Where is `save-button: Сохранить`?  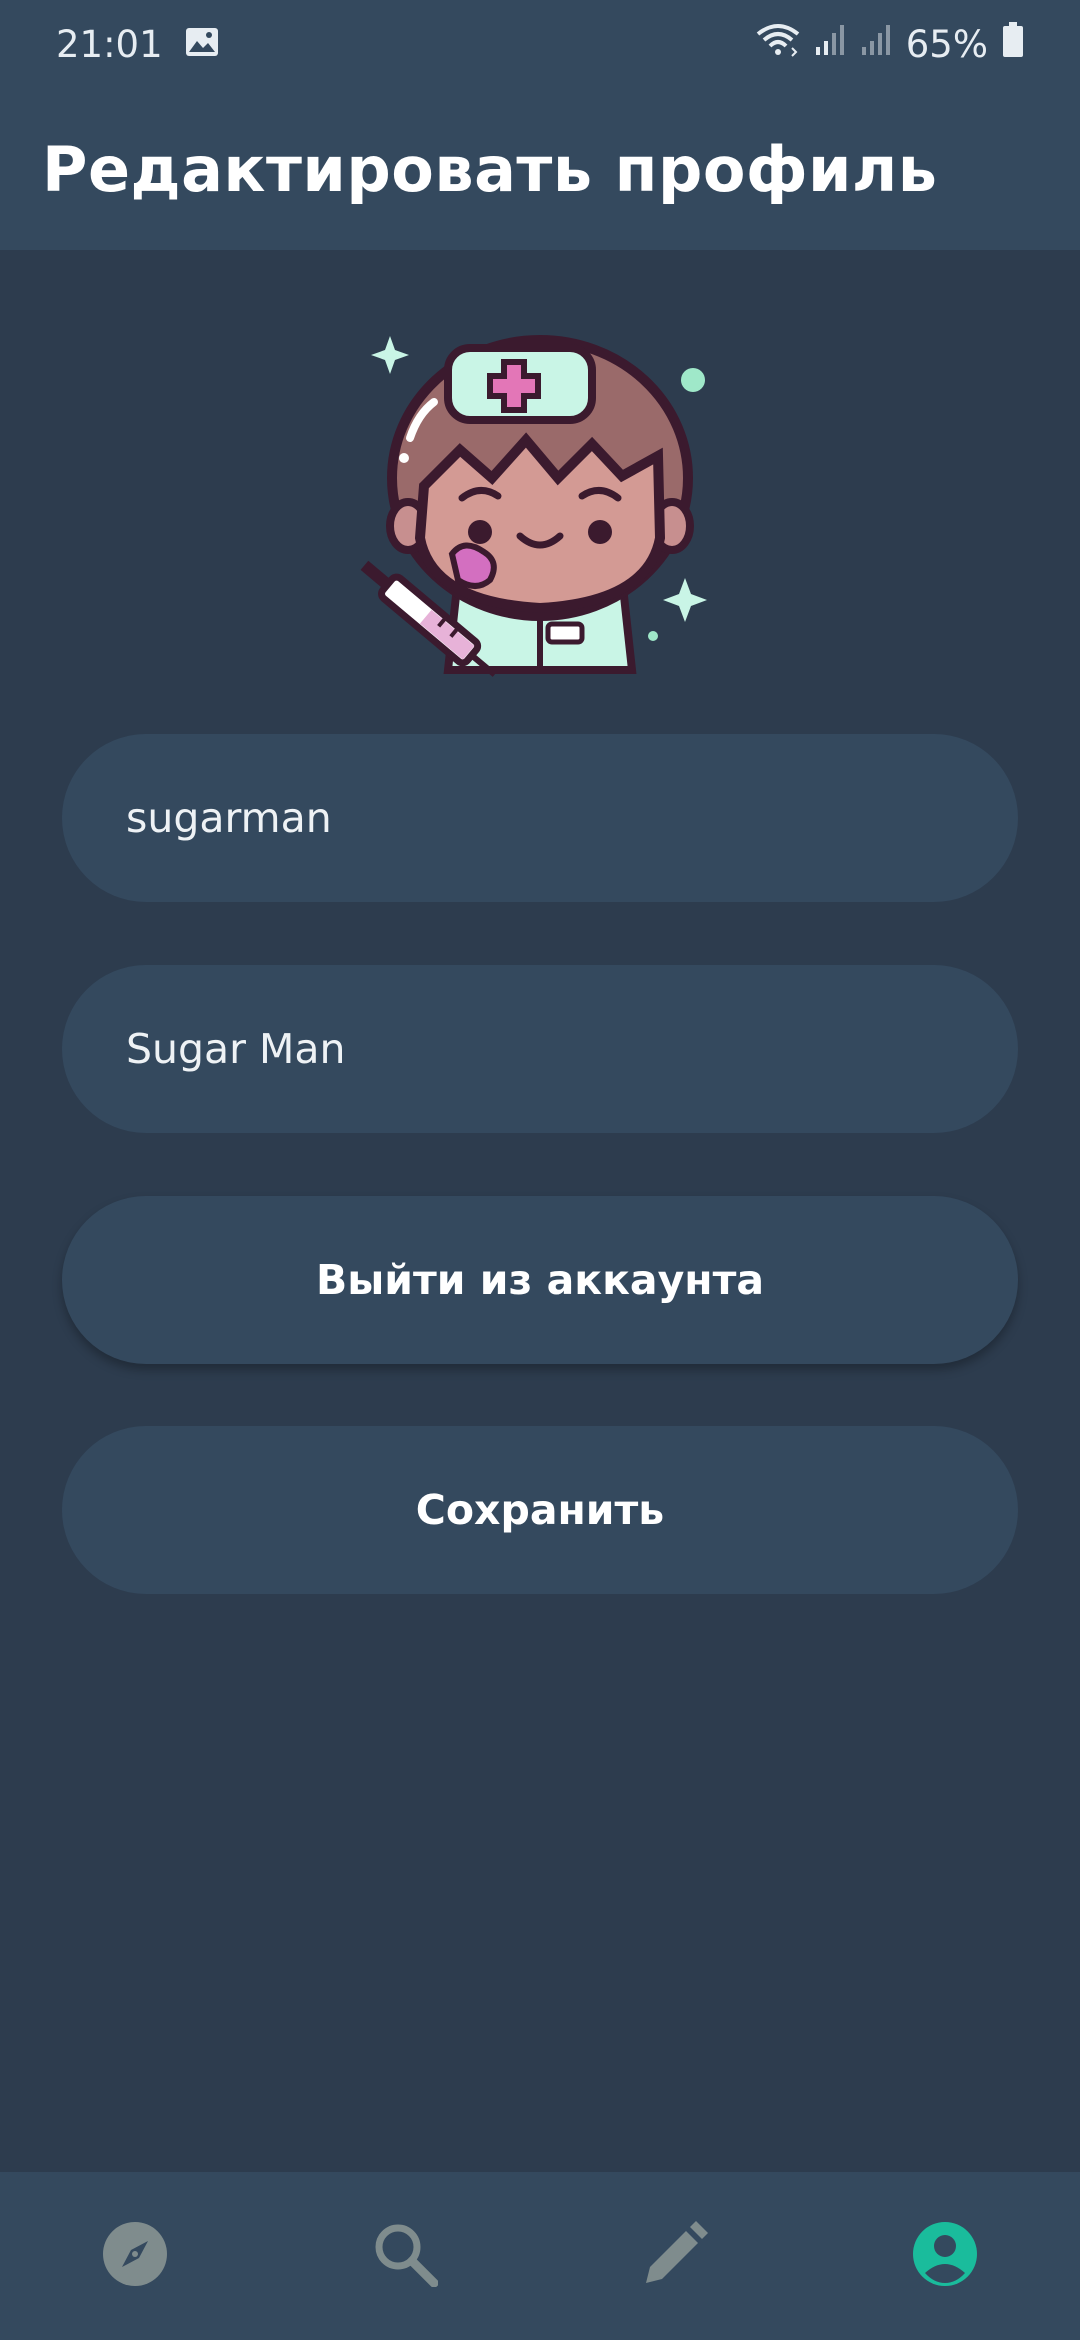 save-button: Сохранить is located at coordinates (540, 1510).